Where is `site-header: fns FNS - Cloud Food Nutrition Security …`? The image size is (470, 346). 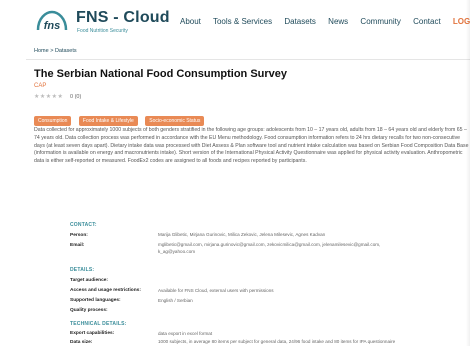
site-header: fns FNS - Cloud Food Nutrition Security … is located at coordinates (235, 22).